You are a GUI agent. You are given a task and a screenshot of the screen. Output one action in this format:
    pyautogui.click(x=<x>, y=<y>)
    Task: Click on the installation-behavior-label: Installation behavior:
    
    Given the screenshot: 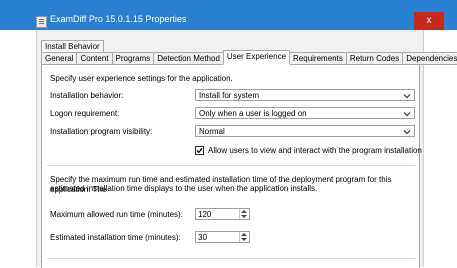 What is the action you would take?
    pyautogui.click(x=87, y=95)
    